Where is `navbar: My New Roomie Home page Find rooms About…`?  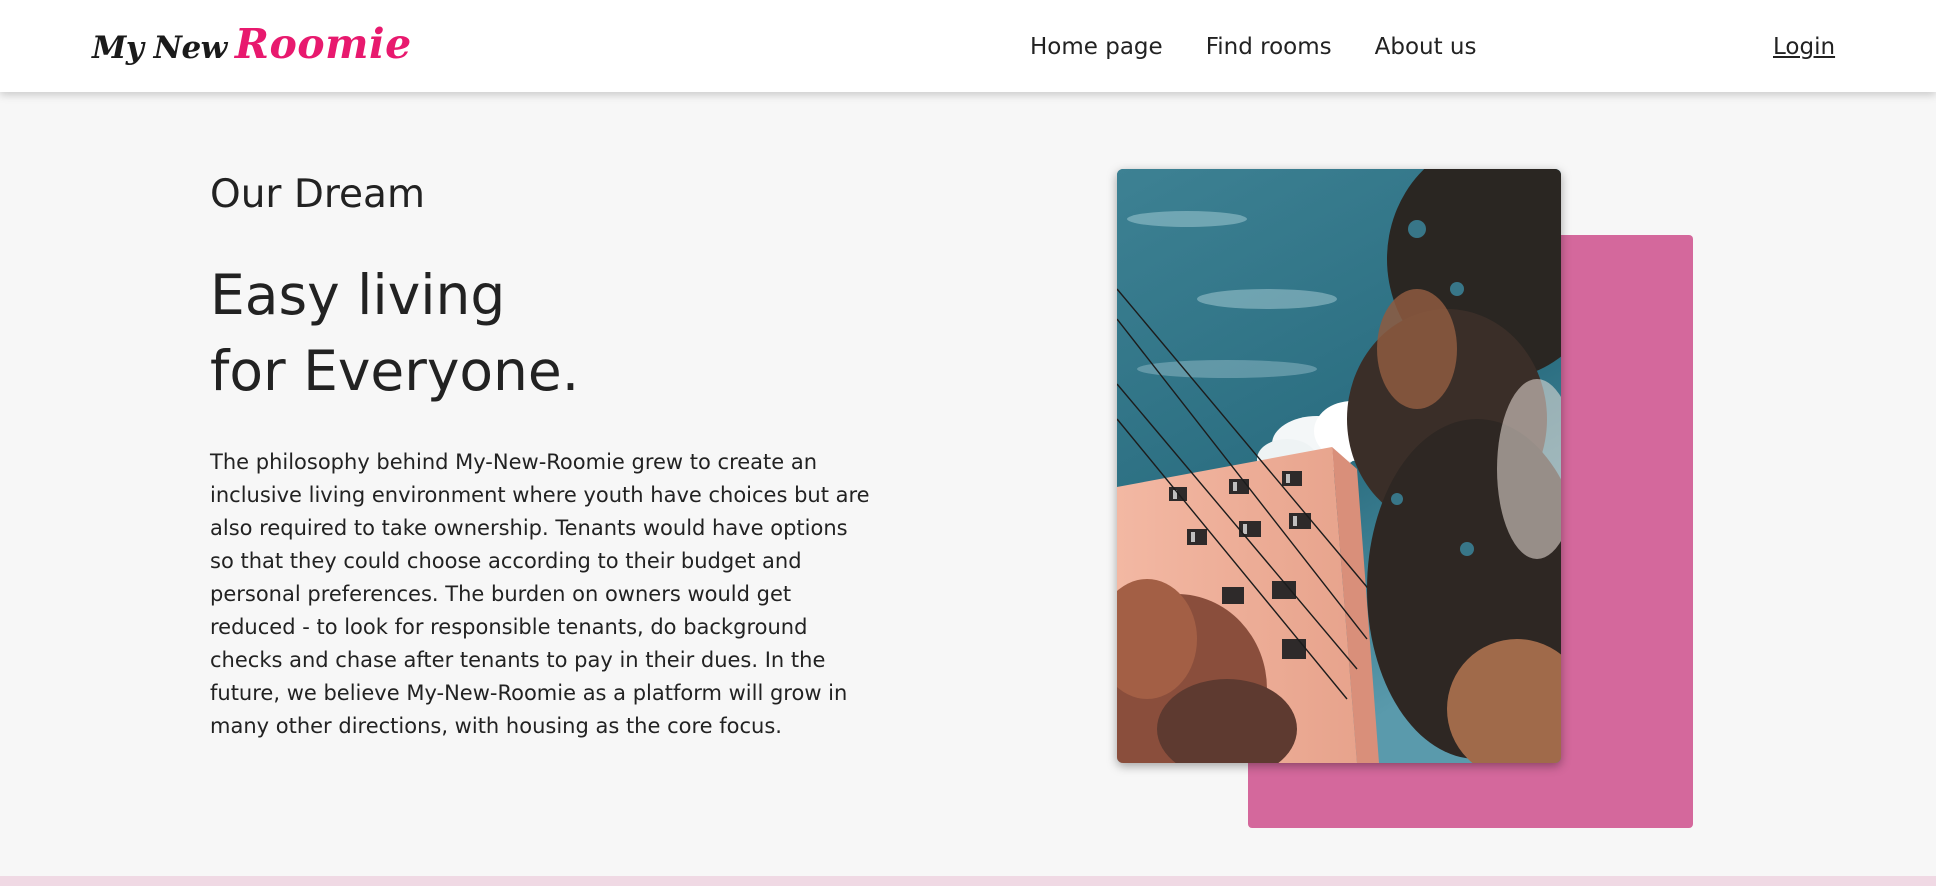 navbar: My New Roomie Home page Find rooms About… is located at coordinates (968, 46).